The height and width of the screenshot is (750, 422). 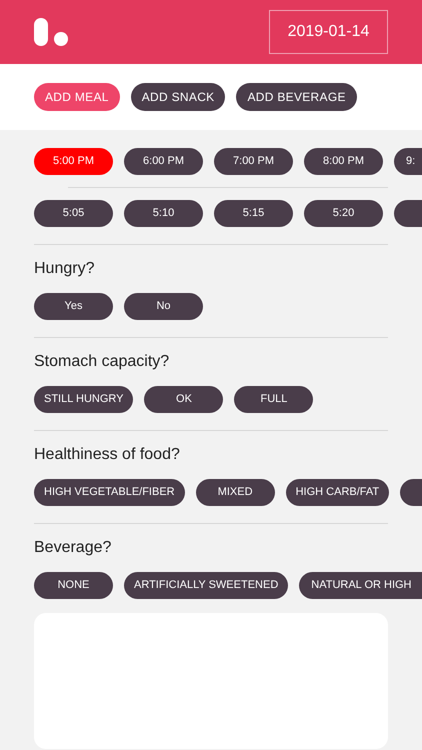 What do you see at coordinates (72, 548) in the screenshot?
I see `question-title: Beverage?` at bounding box center [72, 548].